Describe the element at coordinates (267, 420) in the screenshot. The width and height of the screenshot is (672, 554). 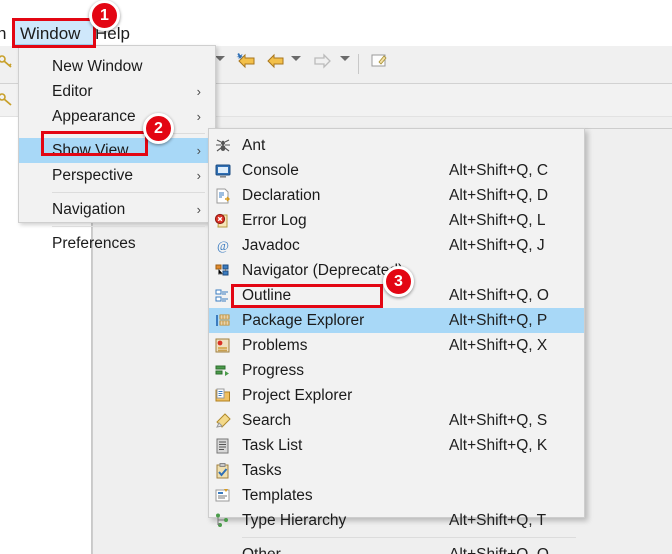
I see `show-view-item-label: Search` at that location.